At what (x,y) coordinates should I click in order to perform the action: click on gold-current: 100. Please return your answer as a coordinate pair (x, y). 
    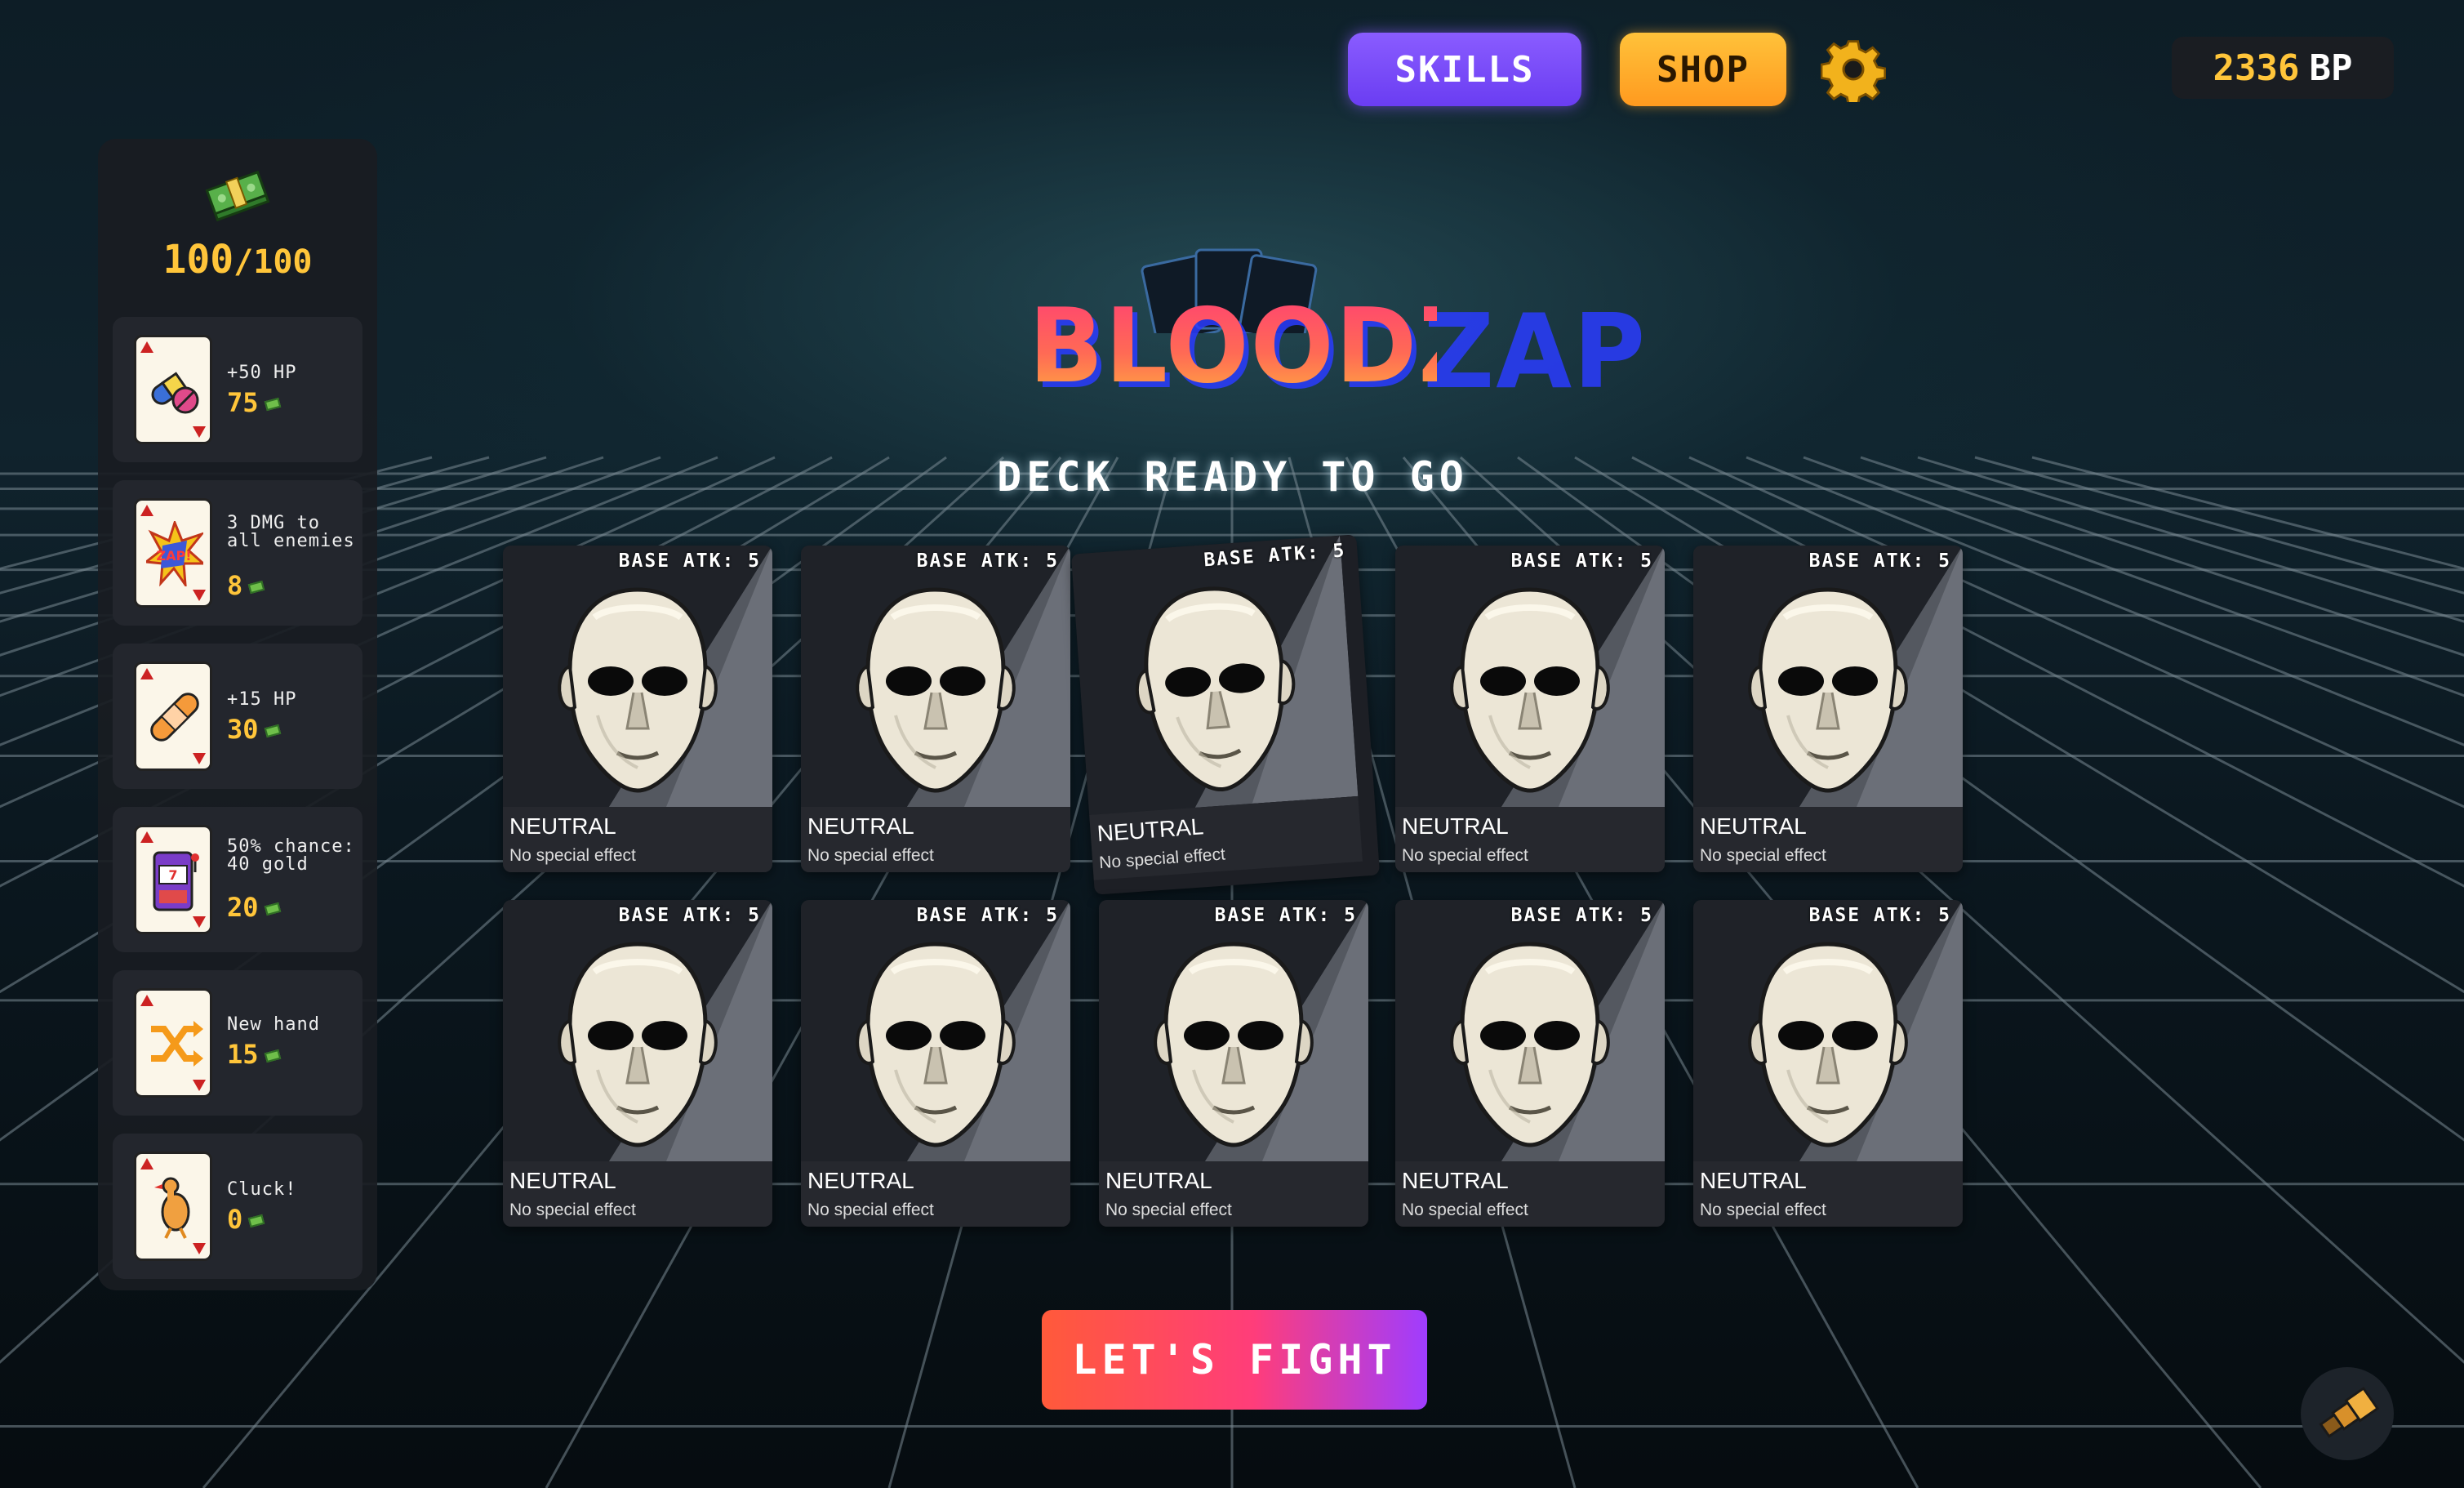
    Looking at the image, I should click on (198, 260).